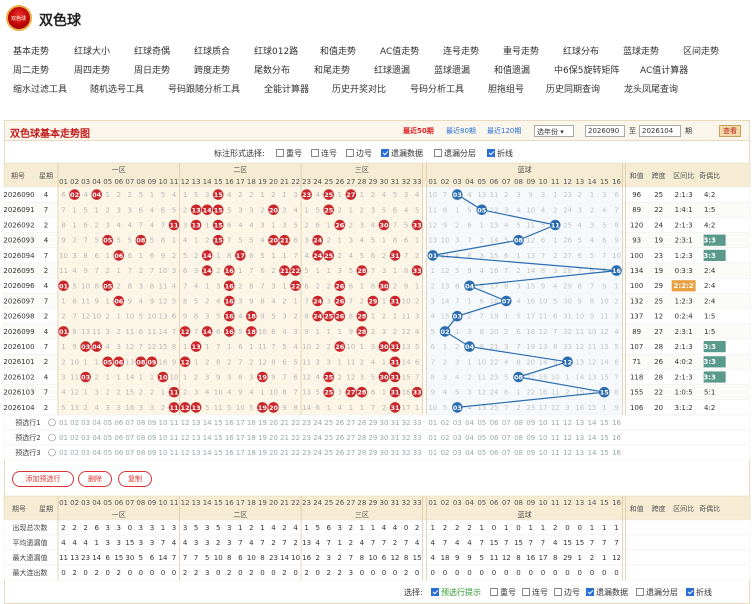 This screenshot has height=604, width=755. What do you see at coordinates (503, 592) in the screenshot?
I see `option-checkbox: 重号` at bounding box center [503, 592].